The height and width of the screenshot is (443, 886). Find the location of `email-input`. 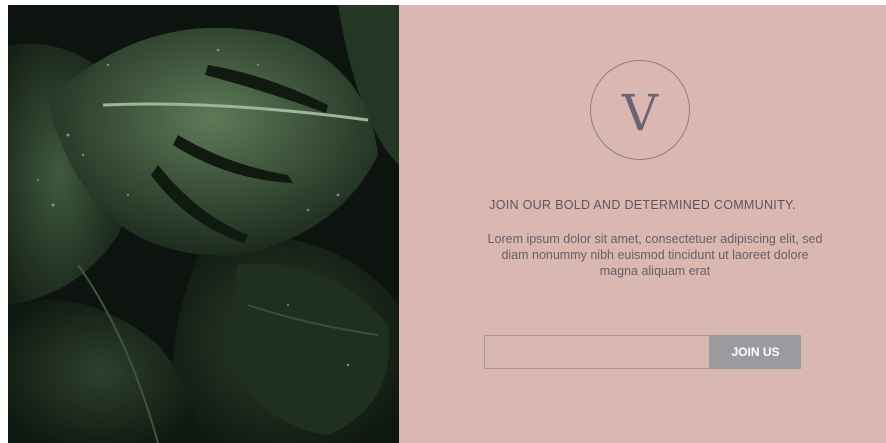

email-input is located at coordinates (597, 352).